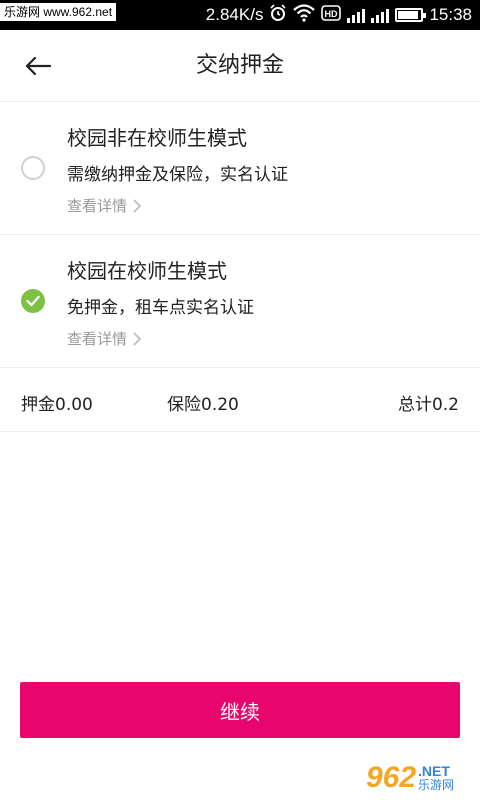  I want to click on option-title: 校园非在校师生模式, so click(157, 138).